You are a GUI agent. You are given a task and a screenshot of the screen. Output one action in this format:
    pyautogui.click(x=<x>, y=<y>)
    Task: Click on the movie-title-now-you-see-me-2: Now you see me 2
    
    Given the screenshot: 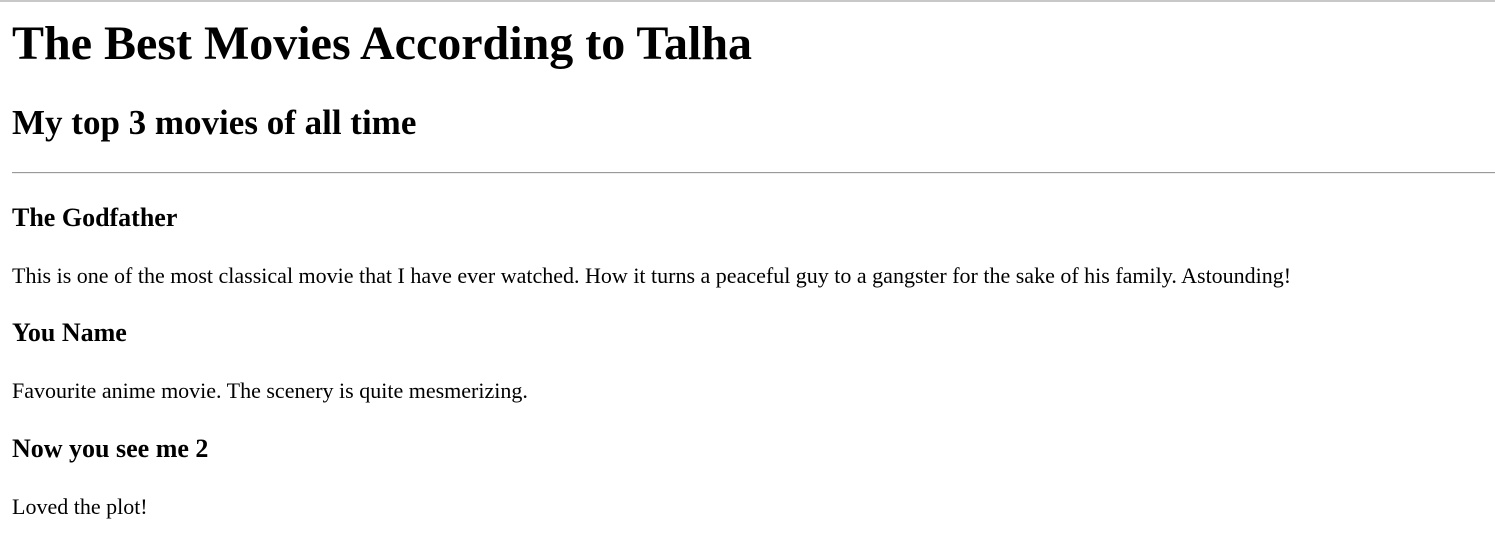 What is the action you would take?
    pyautogui.click(x=110, y=448)
    